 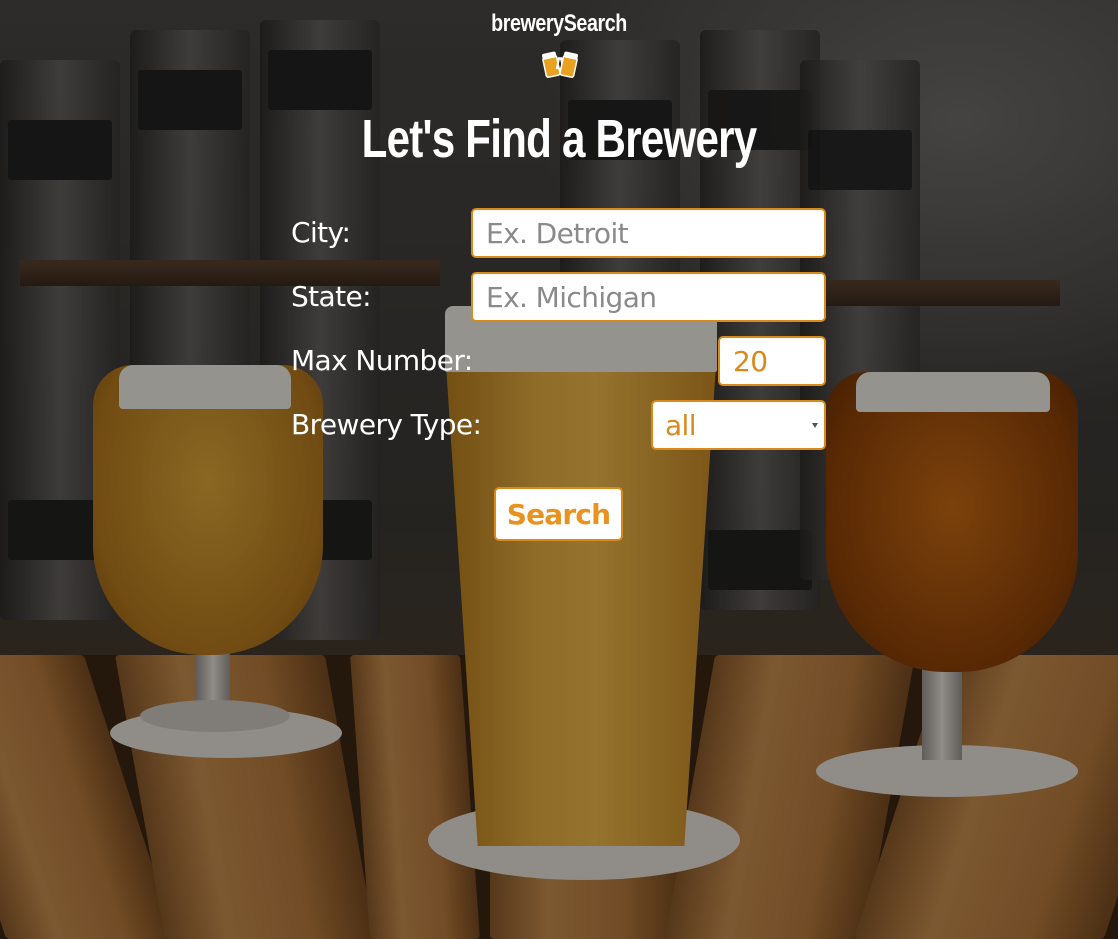 I want to click on state-row: State:, so click(x=558, y=297).